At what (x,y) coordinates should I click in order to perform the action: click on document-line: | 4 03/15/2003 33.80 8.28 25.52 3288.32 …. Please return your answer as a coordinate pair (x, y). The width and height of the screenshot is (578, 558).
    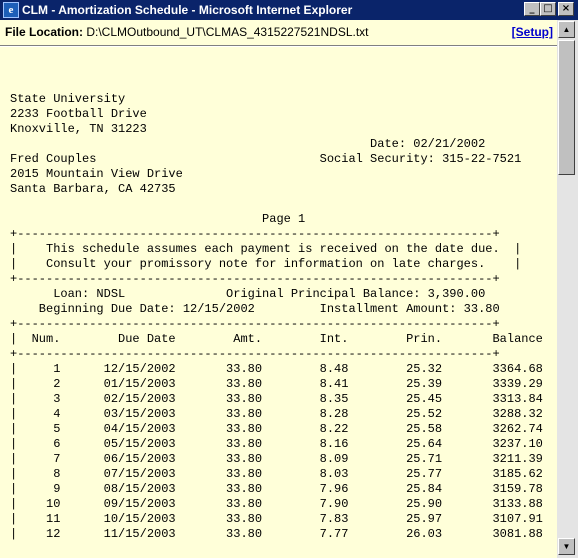
    Looking at the image, I should click on (287, 414).